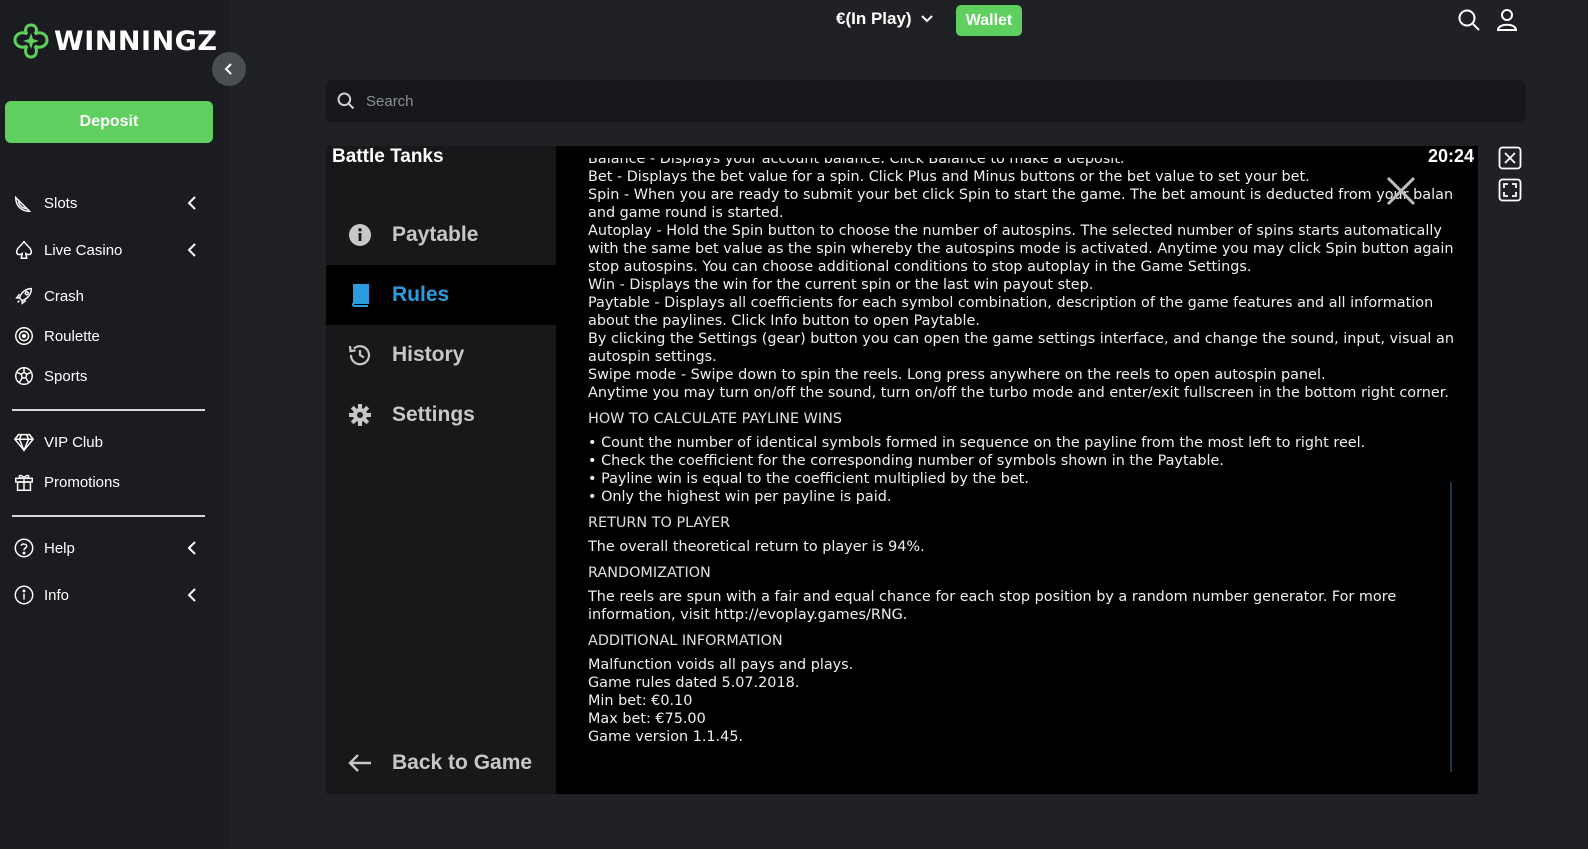 Image resolution: width=1588 pixels, height=849 pixels. What do you see at coordinates (360, 295) in the screenshot?
I see `book-icon` at bounding box center [360, 295].